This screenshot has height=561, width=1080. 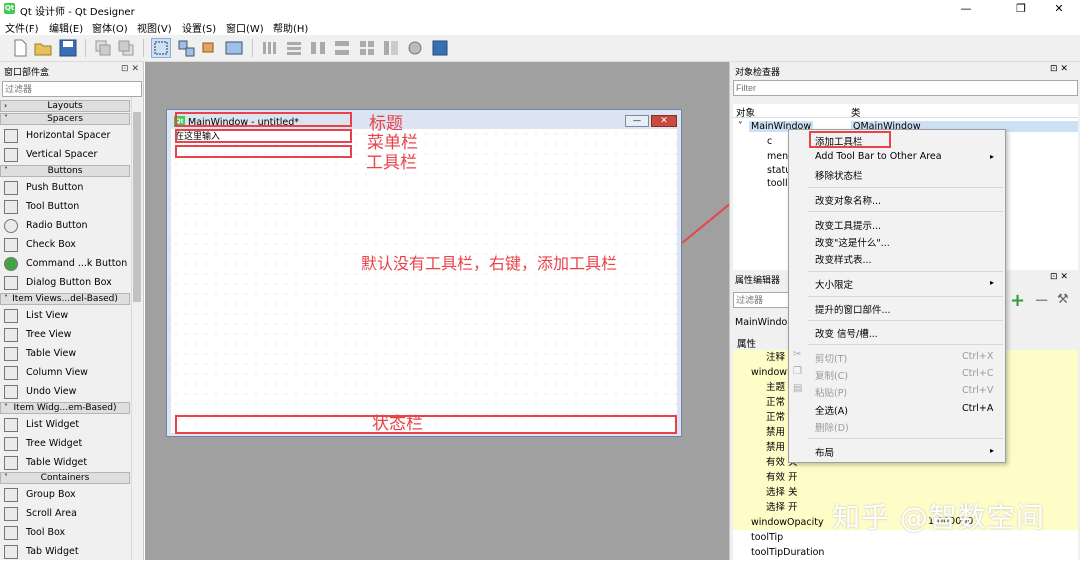 What do you see at coordinates (440, 48) in the screenshot?
I see `adjust-size-icon` at bounding box center [440, 48].